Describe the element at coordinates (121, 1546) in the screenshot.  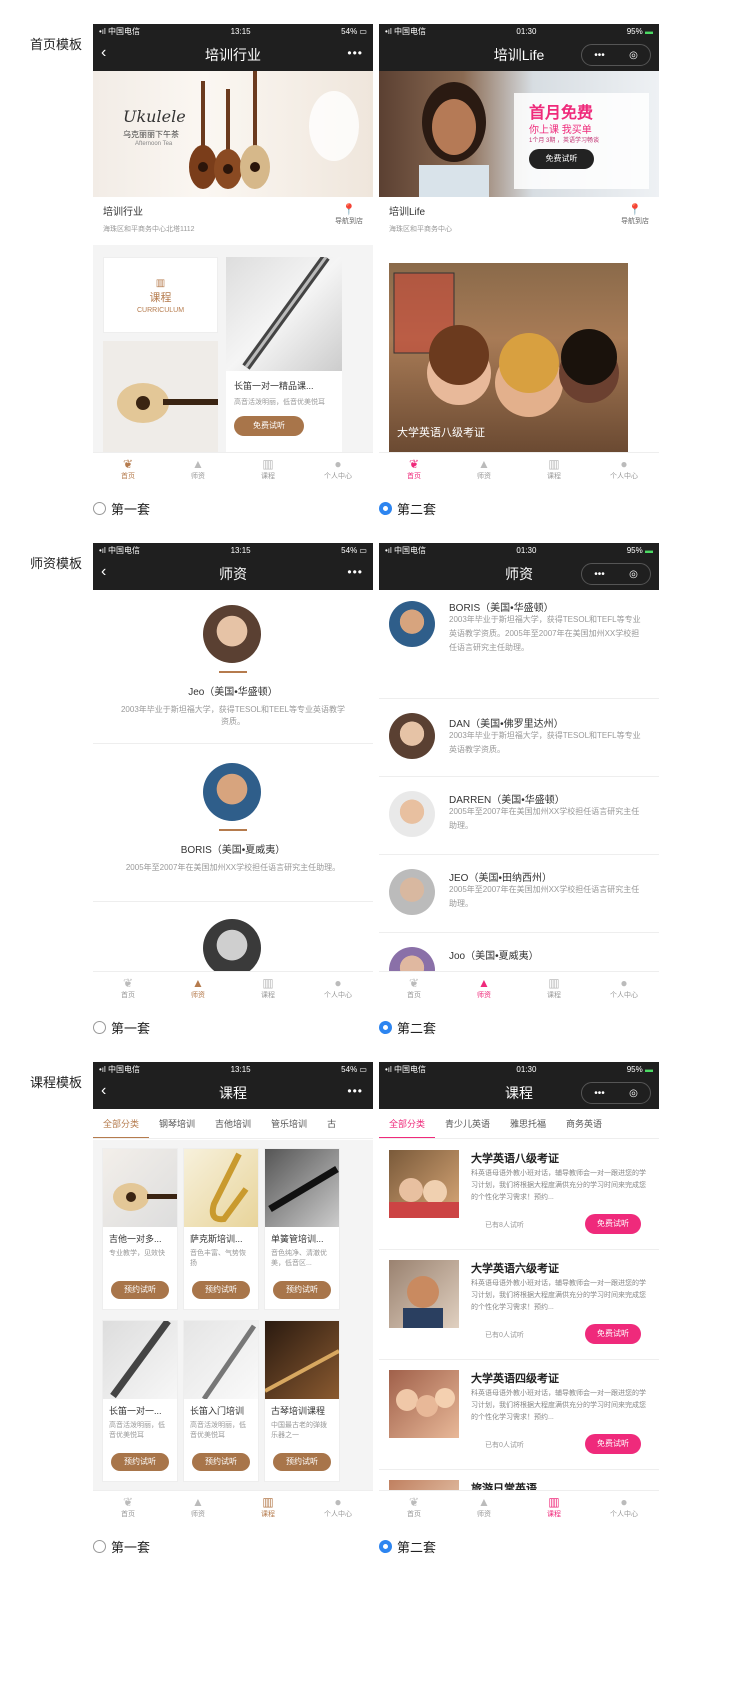
I see `option-course-1: 第一套` at that location.